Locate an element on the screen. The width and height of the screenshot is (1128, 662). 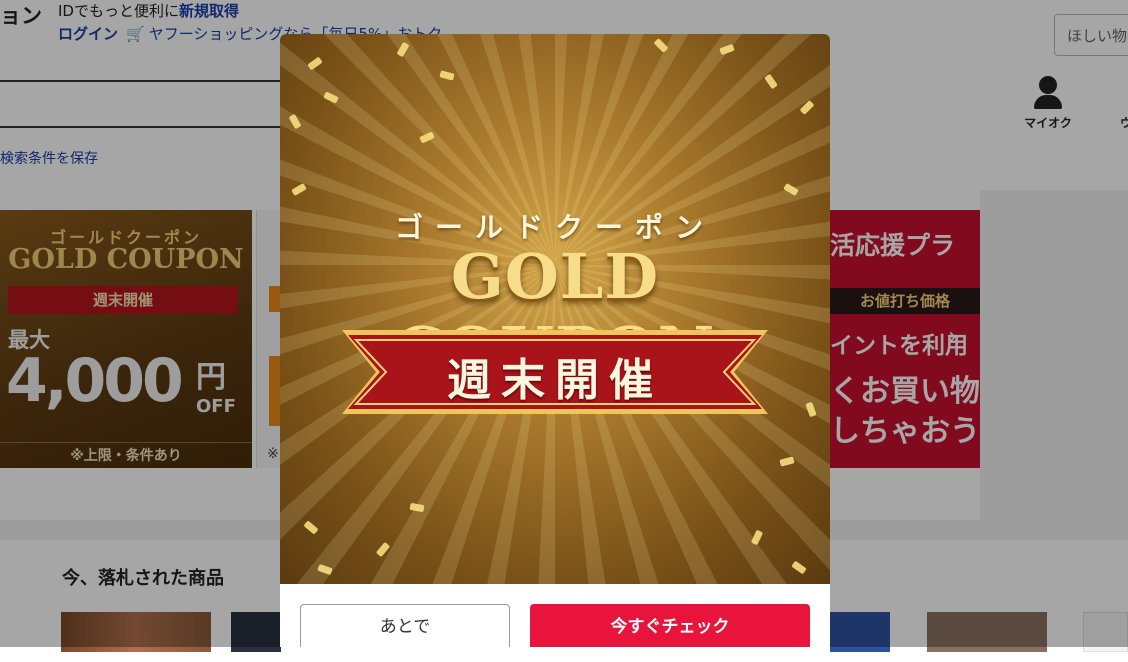
later-button: あとで is located at coordinates (405, 625).